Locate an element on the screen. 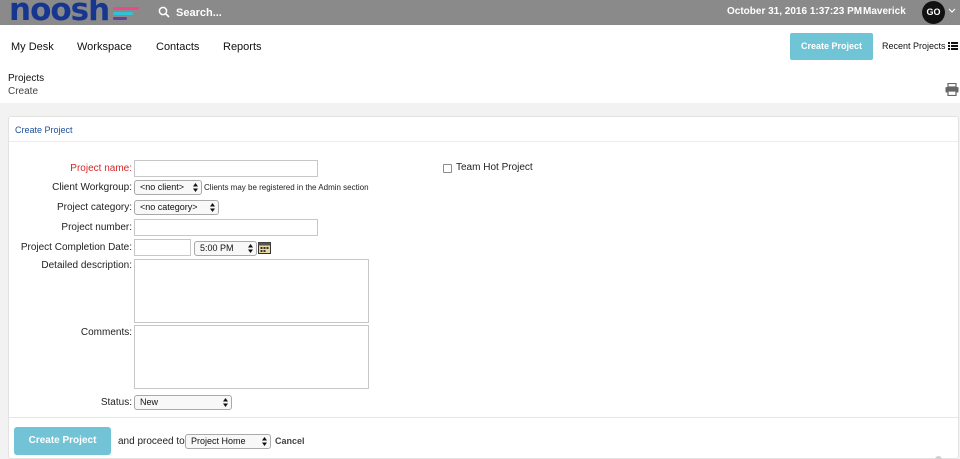 This screenshot has width=960, height=459. team-hot-checkbox is located at coordinates (447, 168).